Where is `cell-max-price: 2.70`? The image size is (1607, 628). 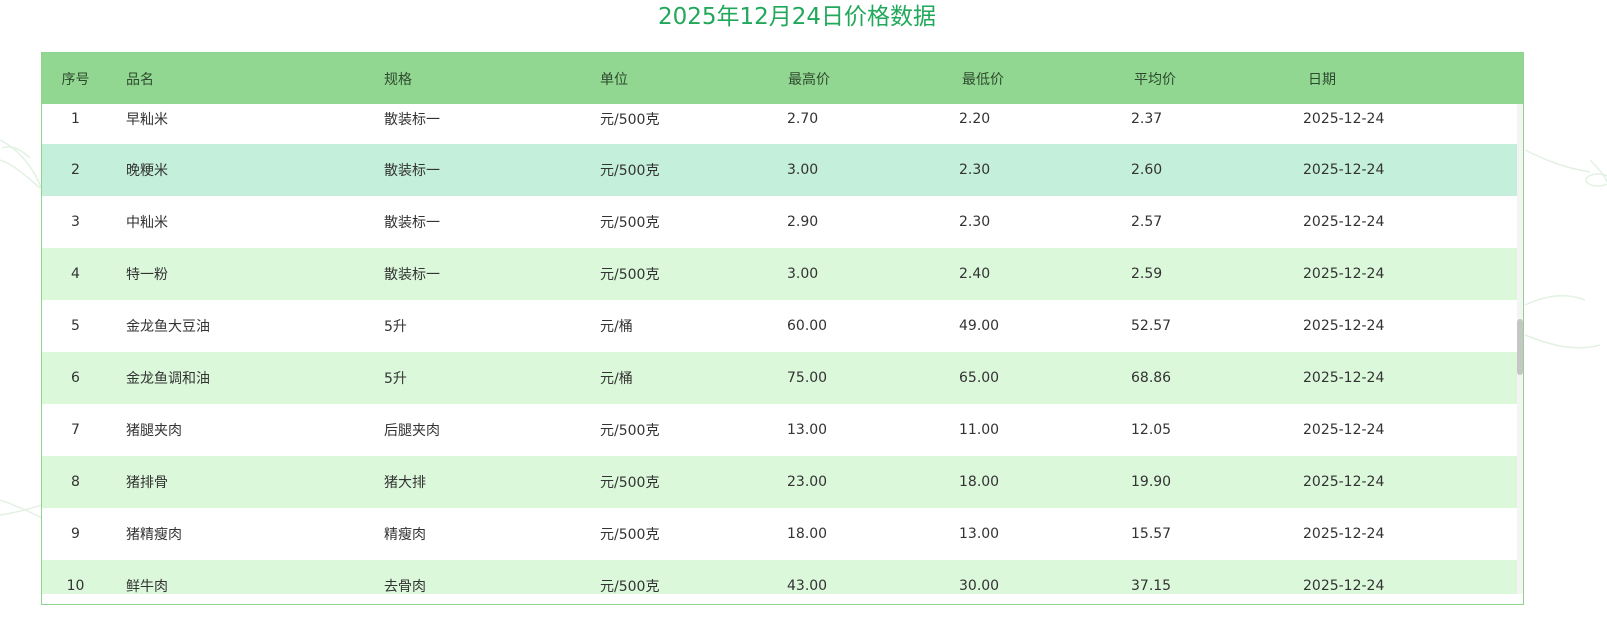
cell-max-price: 2.70 is located at coordinates (803, 119).